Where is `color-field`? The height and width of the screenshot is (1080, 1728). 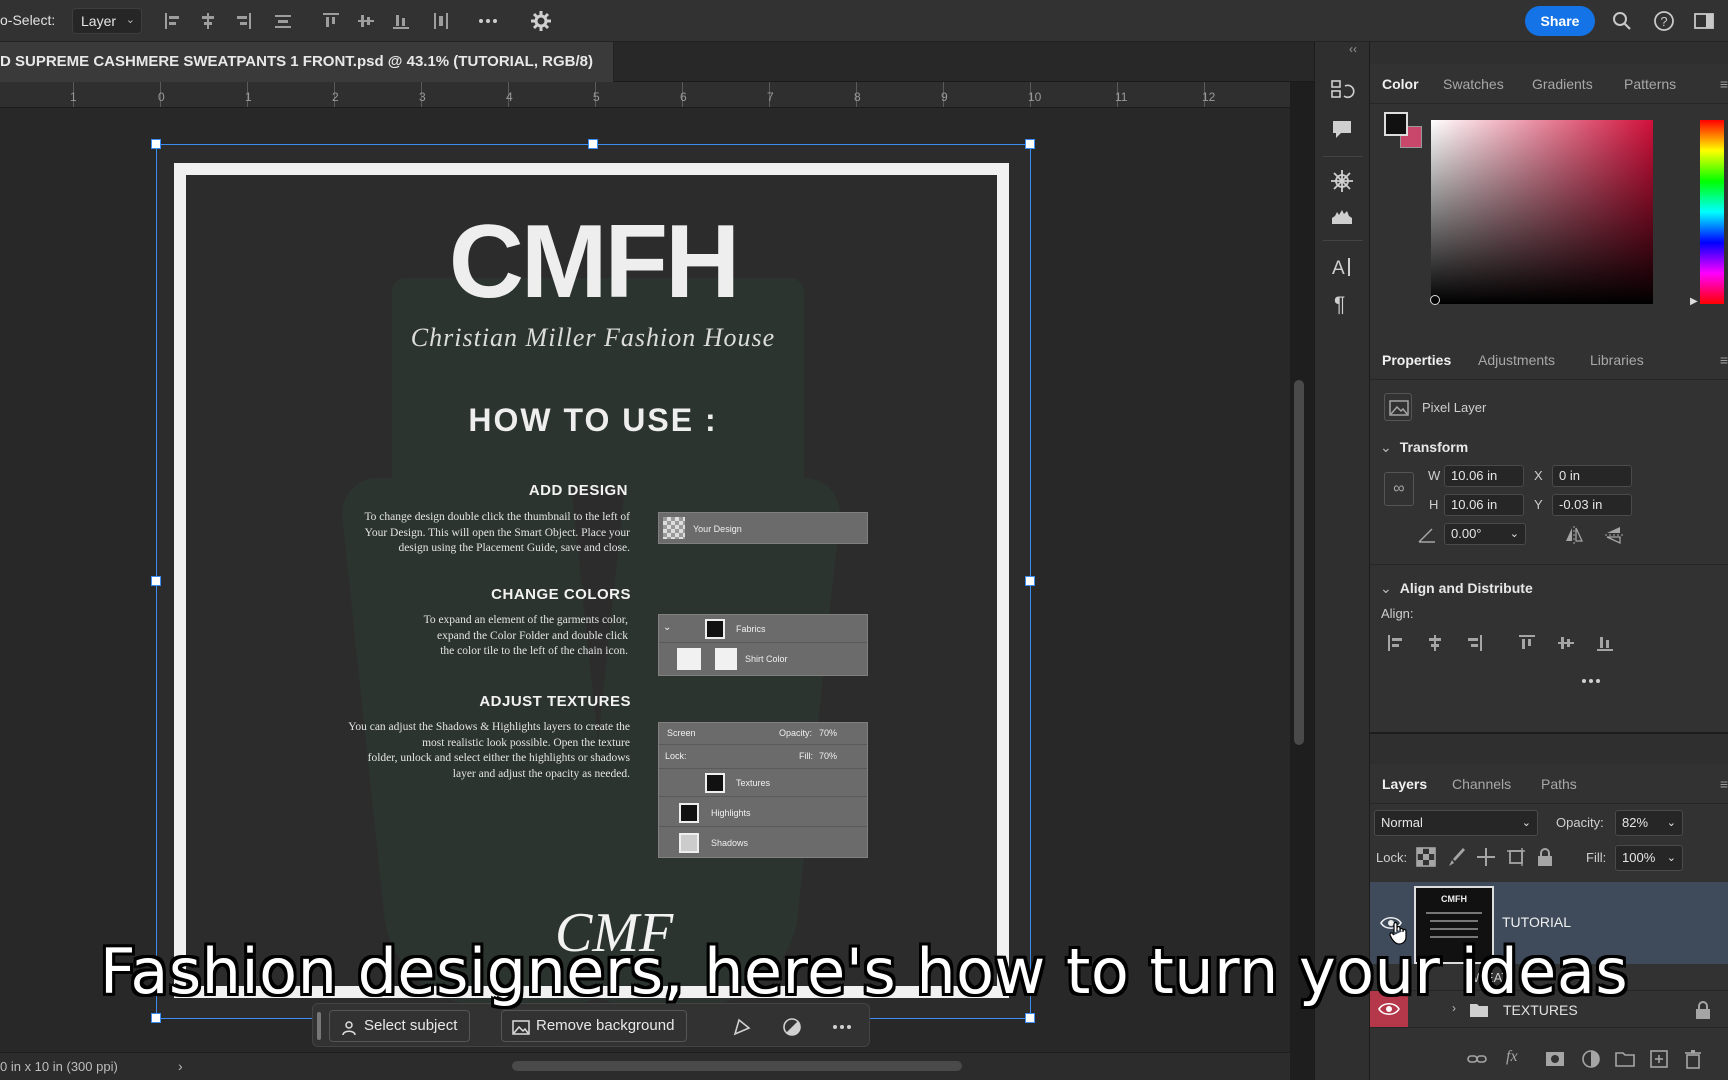 color-field is located at coordinates (1542, 212).